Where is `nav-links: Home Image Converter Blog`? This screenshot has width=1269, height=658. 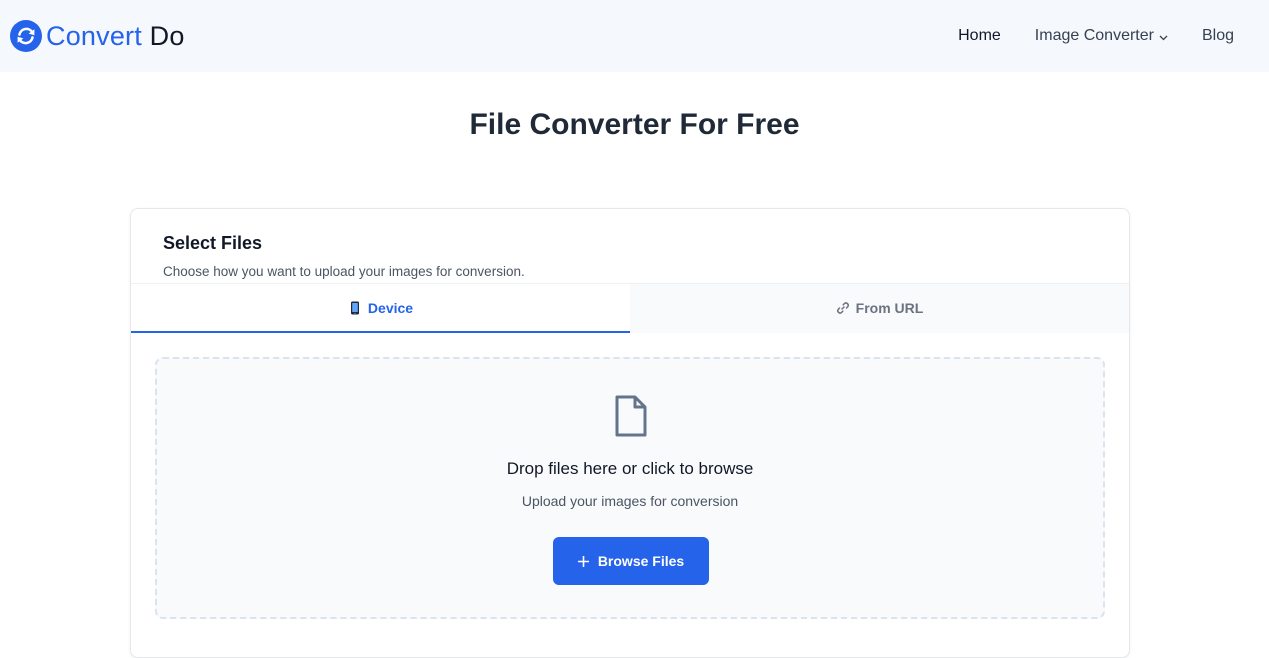 nav-links: Home Image Converter Blog is located at coordinates (1096, 36).